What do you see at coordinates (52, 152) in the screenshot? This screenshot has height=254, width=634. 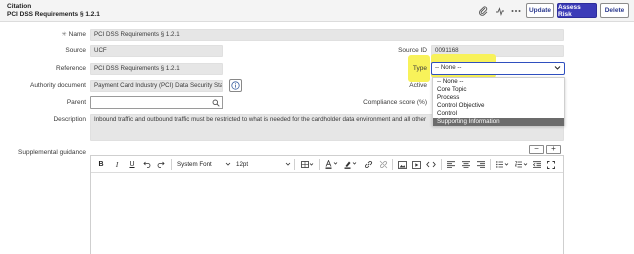 I see `supplemental-guidance-label: Supplemental guidance` at bounding box center [52, 152].